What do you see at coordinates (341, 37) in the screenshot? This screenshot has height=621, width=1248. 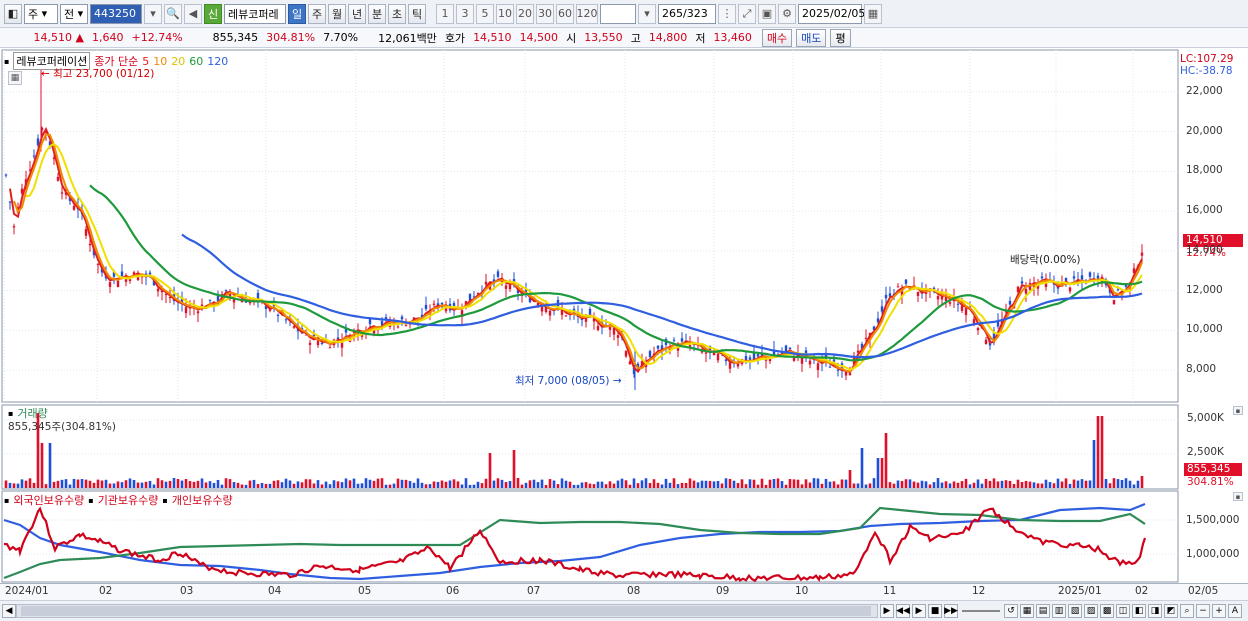 I see `turnover-pct: 7.70%` at bounding box center [341, 37].